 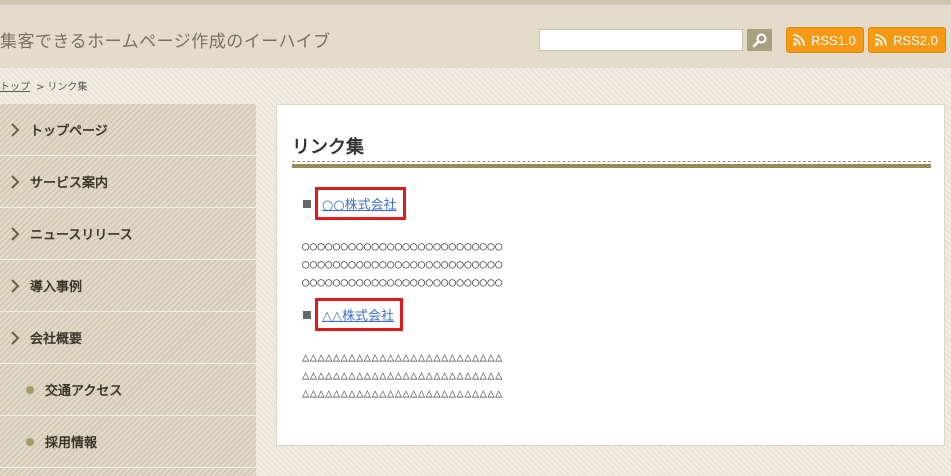 What do you see at coordinates (128, 286) in the screenshot?
I see `sidebar-item-cases: 導入事例` at bounding box center [128, 286].